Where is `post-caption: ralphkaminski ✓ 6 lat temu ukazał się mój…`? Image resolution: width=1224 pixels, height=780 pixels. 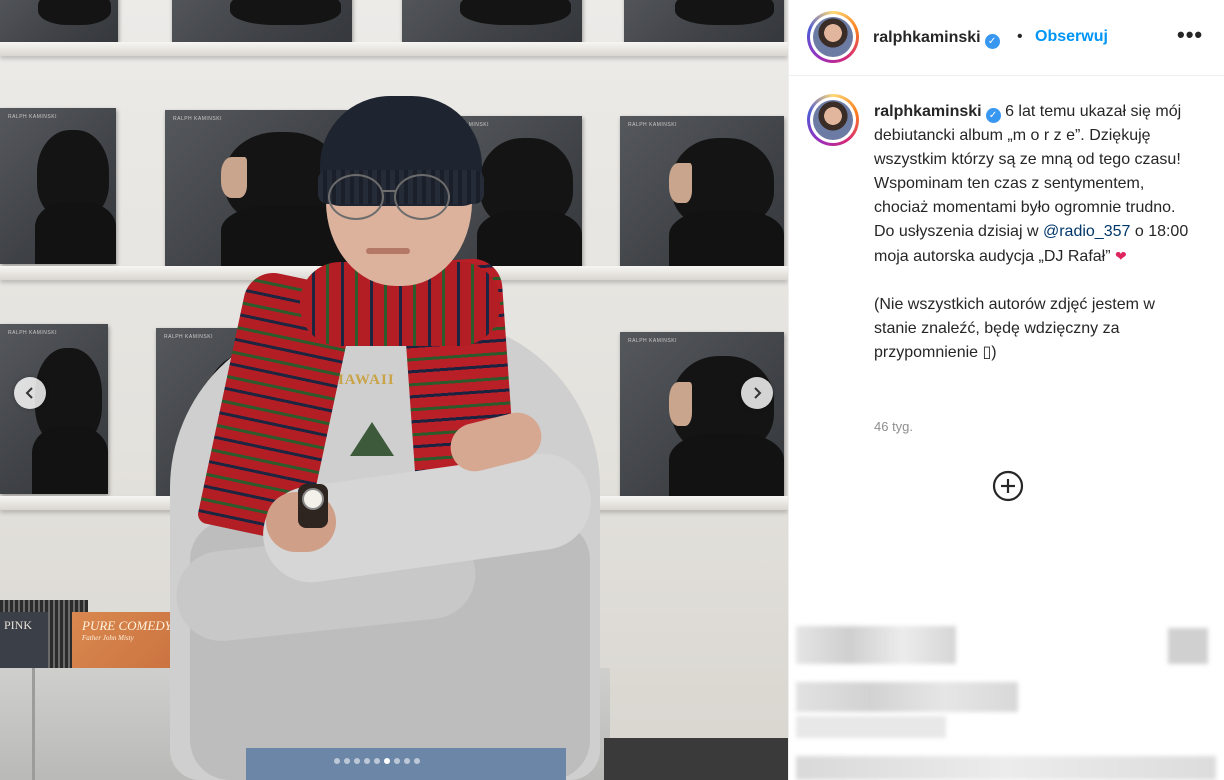 post-caption: ralphkaminski ✓ 6 lat temu ukazał się mój… is located at coordinates (1032, 232).